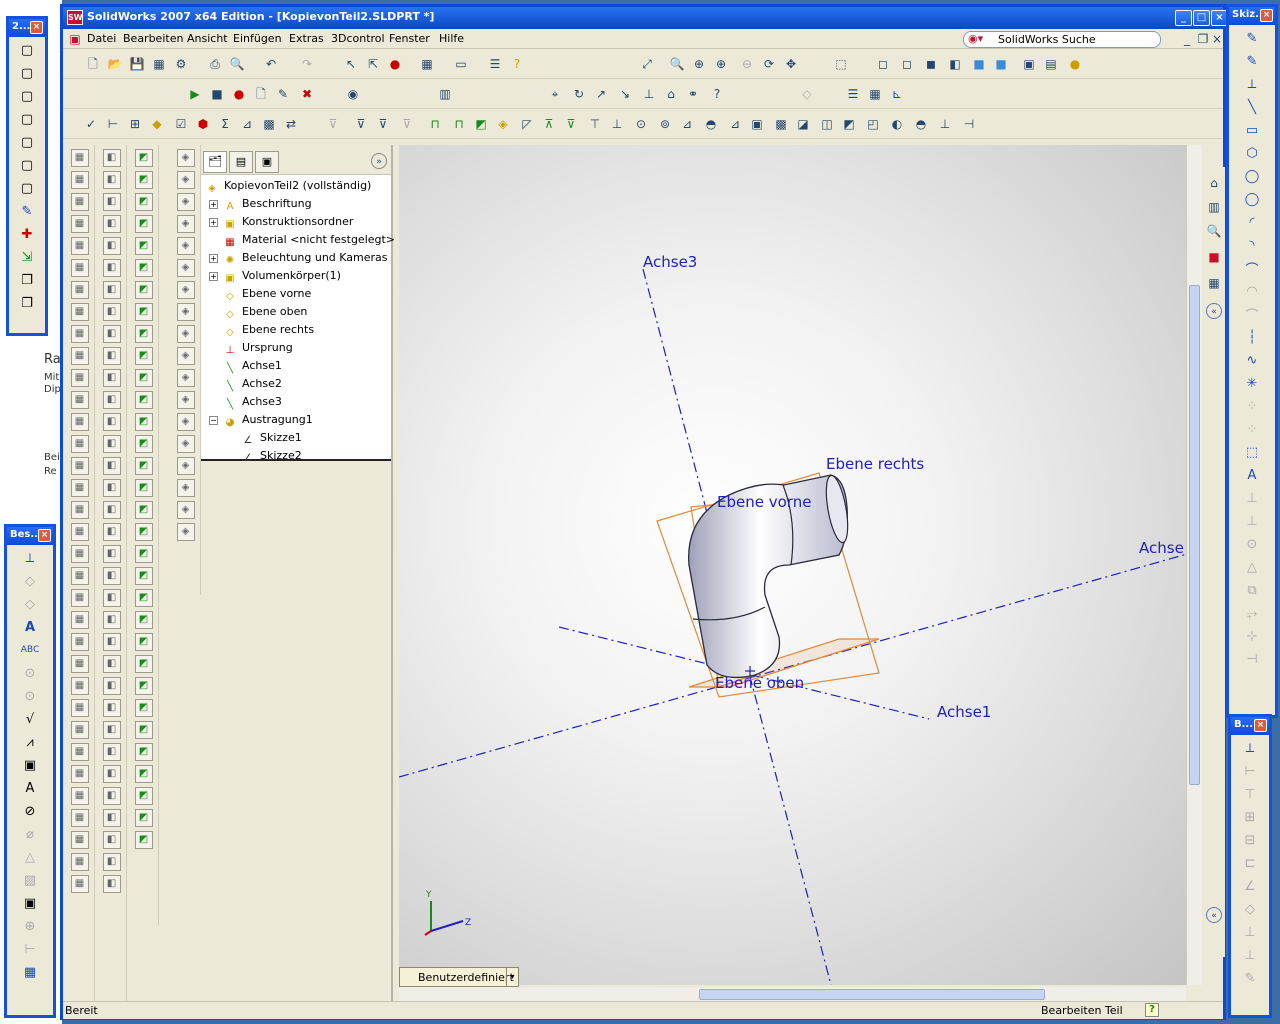 This screenshot has height=1024, width=1280. I want to click on copy-tool-icon: ❐, so click(27, 303).